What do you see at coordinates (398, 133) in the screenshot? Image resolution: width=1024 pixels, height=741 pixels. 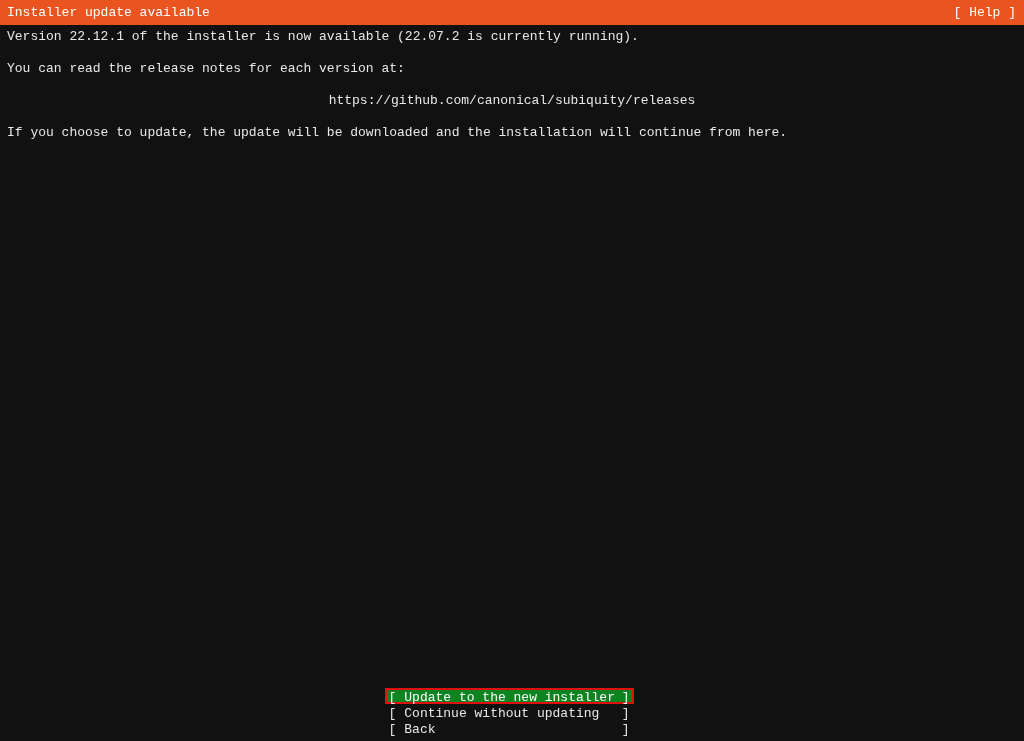 I see `paragraph-text: If you choose to update, the update will be downloaded and the installation will continue from here.` at bounding box center [398, 133].